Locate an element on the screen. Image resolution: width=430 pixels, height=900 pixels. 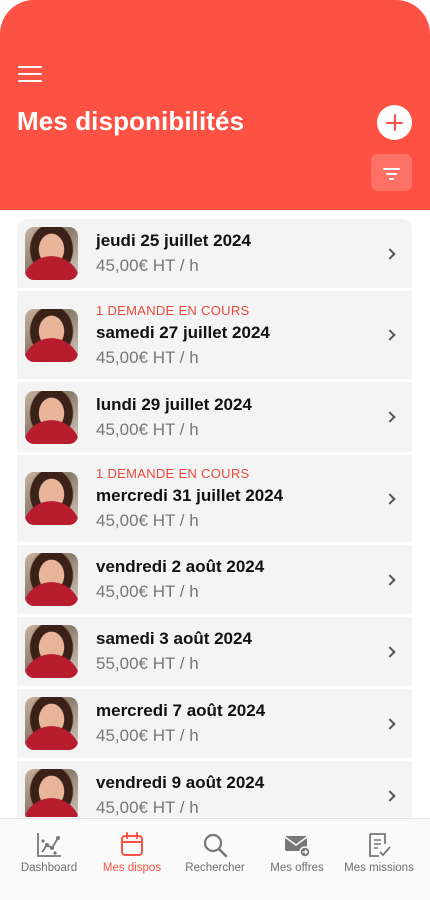
date-label: lundi 29 juillet 2024 is located at coordinates (174, 404).